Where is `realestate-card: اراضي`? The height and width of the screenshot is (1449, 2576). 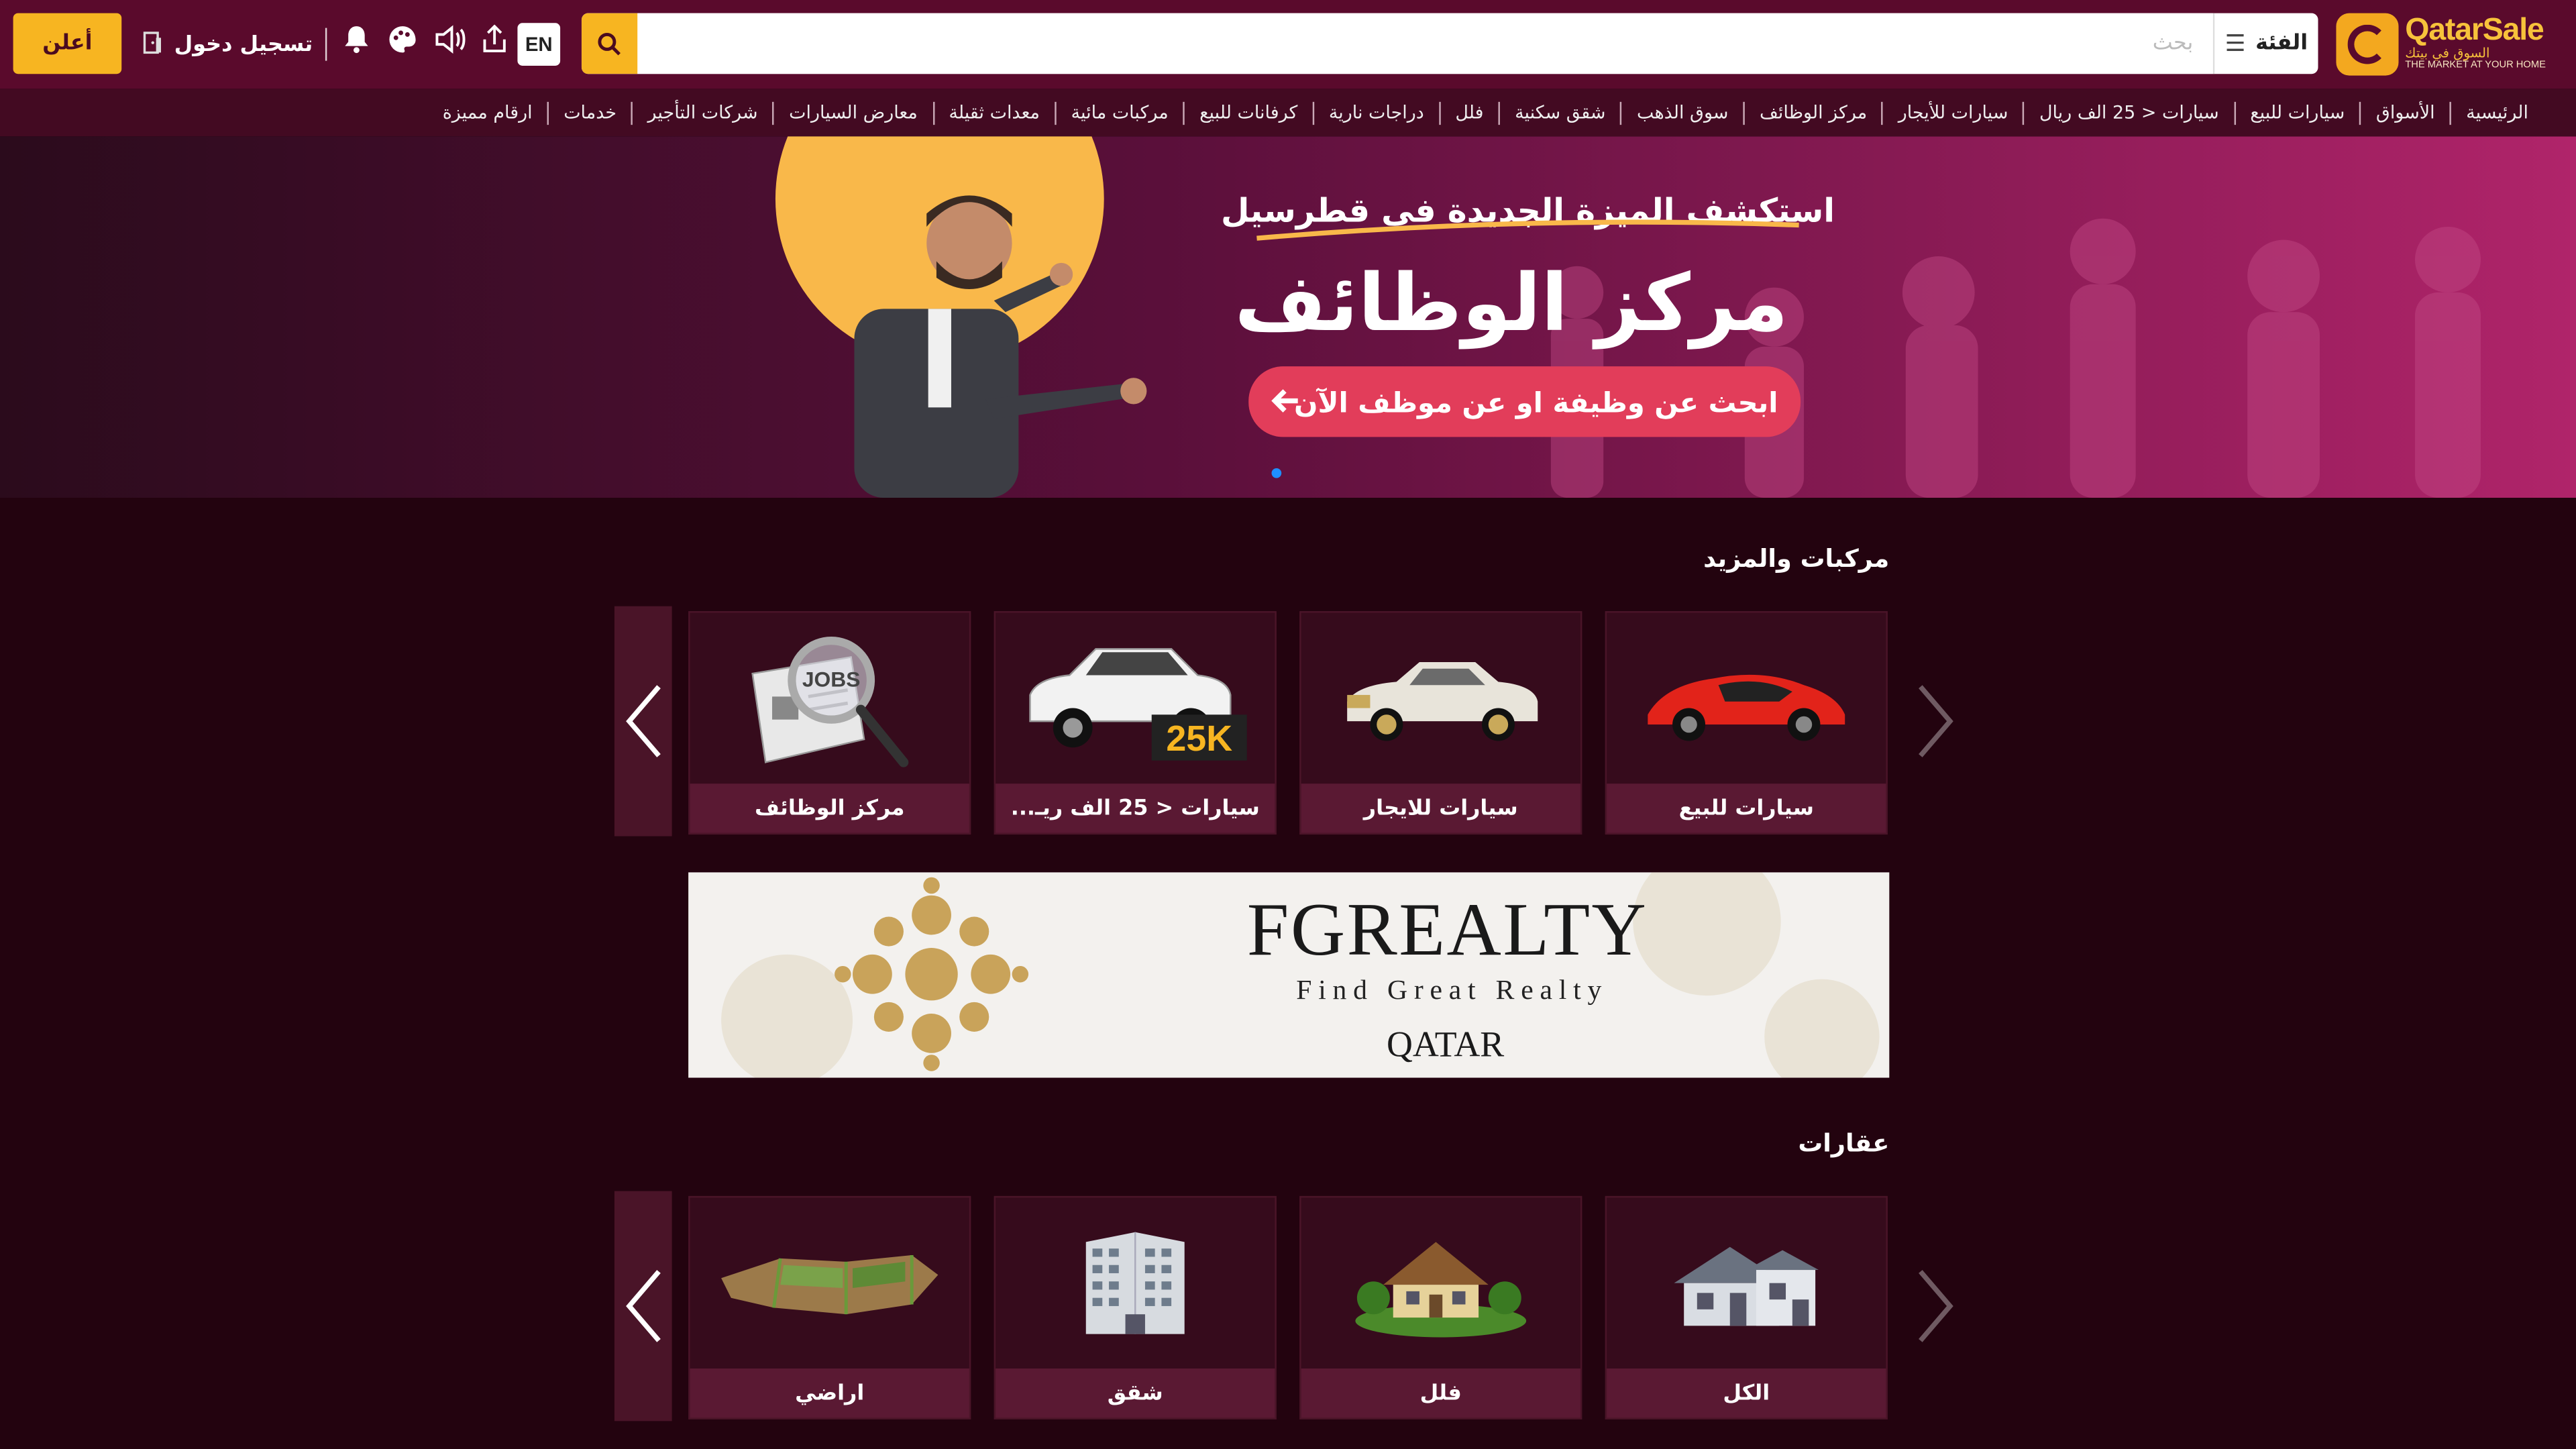
realestate-card: اراضي is located at coordinates (829, 1307).